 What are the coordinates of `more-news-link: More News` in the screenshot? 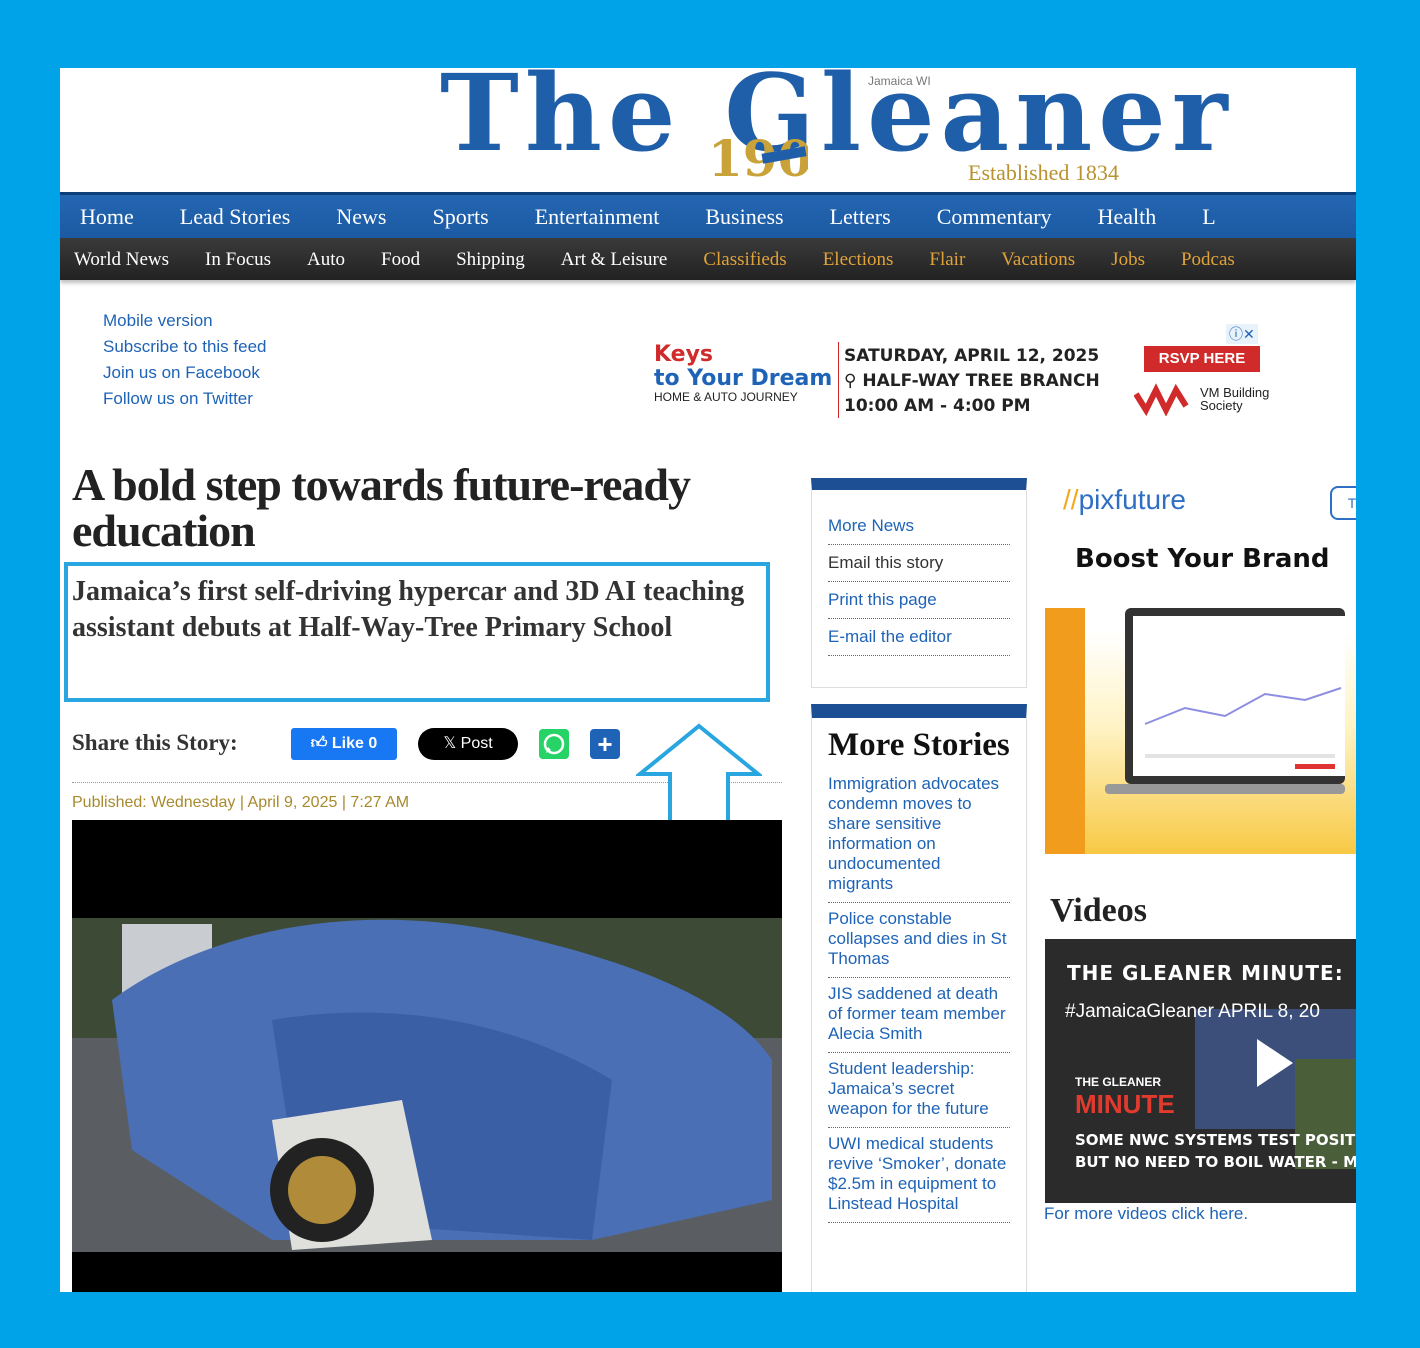 It's located at (919, 526).